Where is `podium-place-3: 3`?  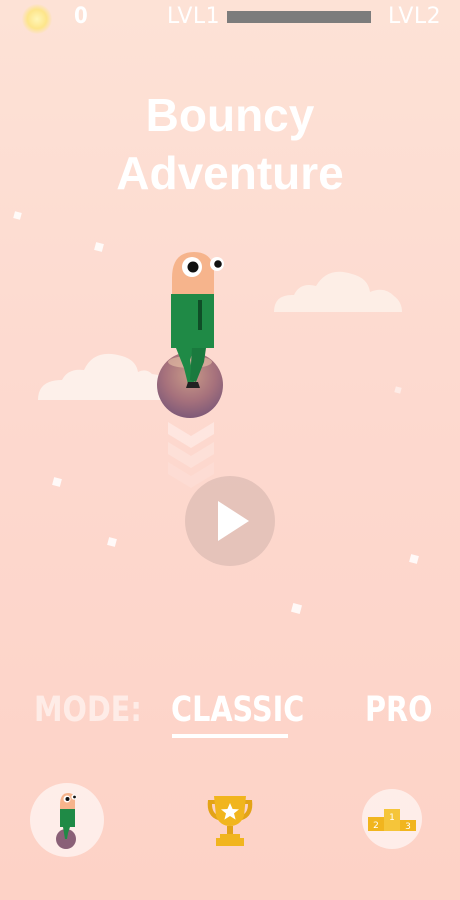
podium-place-3: 3 is located at coordinates (408, 827).